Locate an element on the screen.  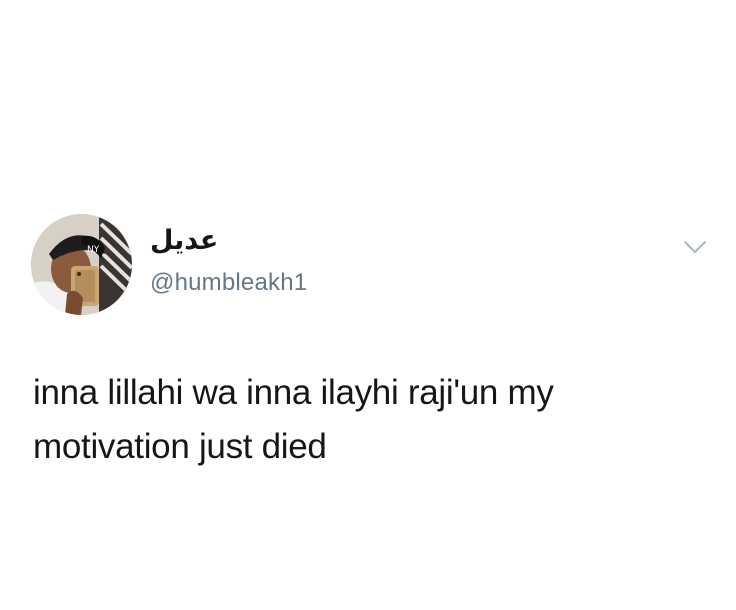
svg-text: NY is located at coordinates (93, 250).